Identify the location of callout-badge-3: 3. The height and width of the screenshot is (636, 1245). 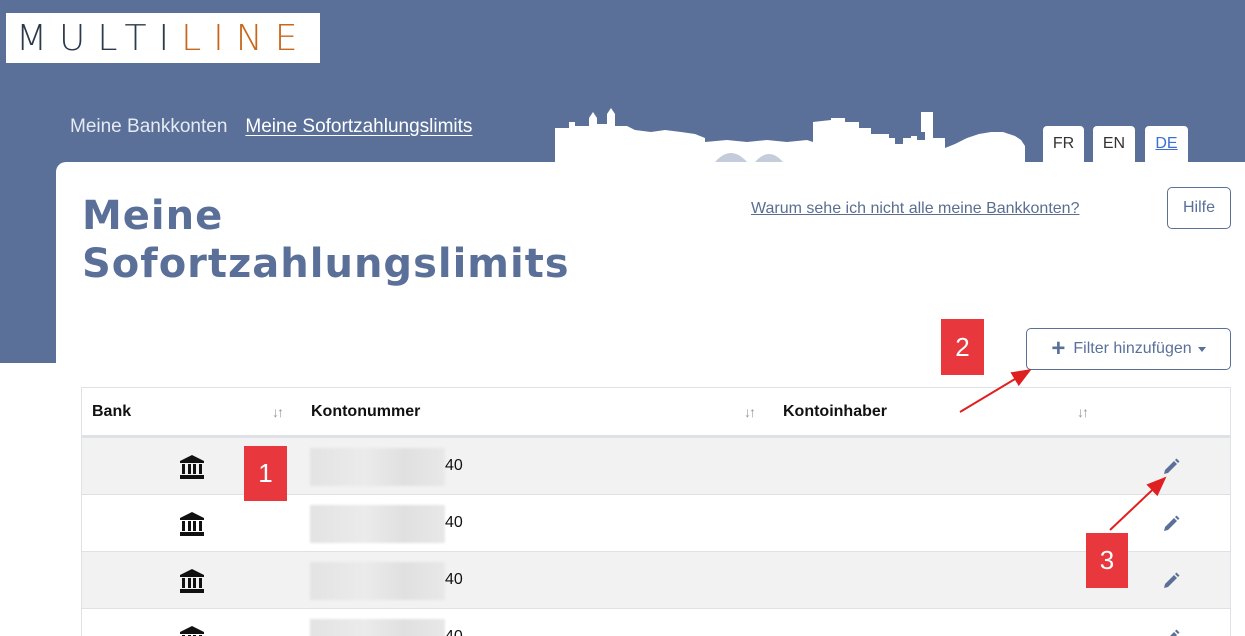
(1107, 560).